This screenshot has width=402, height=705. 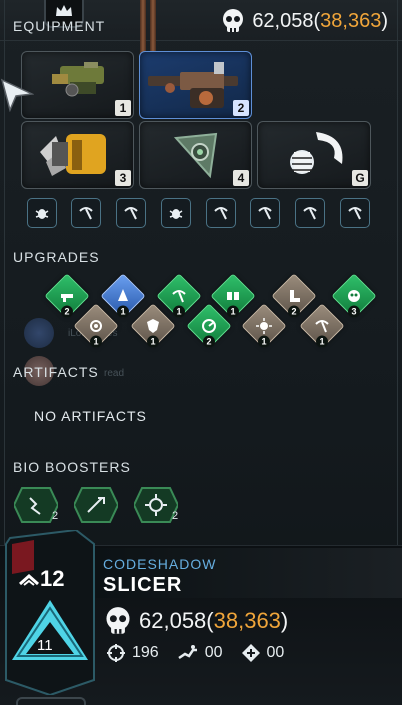 What do you see at coordinates (156, 505) in the screenshot?
I see `bio-booster-3: 2` at bounding box center [156, 505].